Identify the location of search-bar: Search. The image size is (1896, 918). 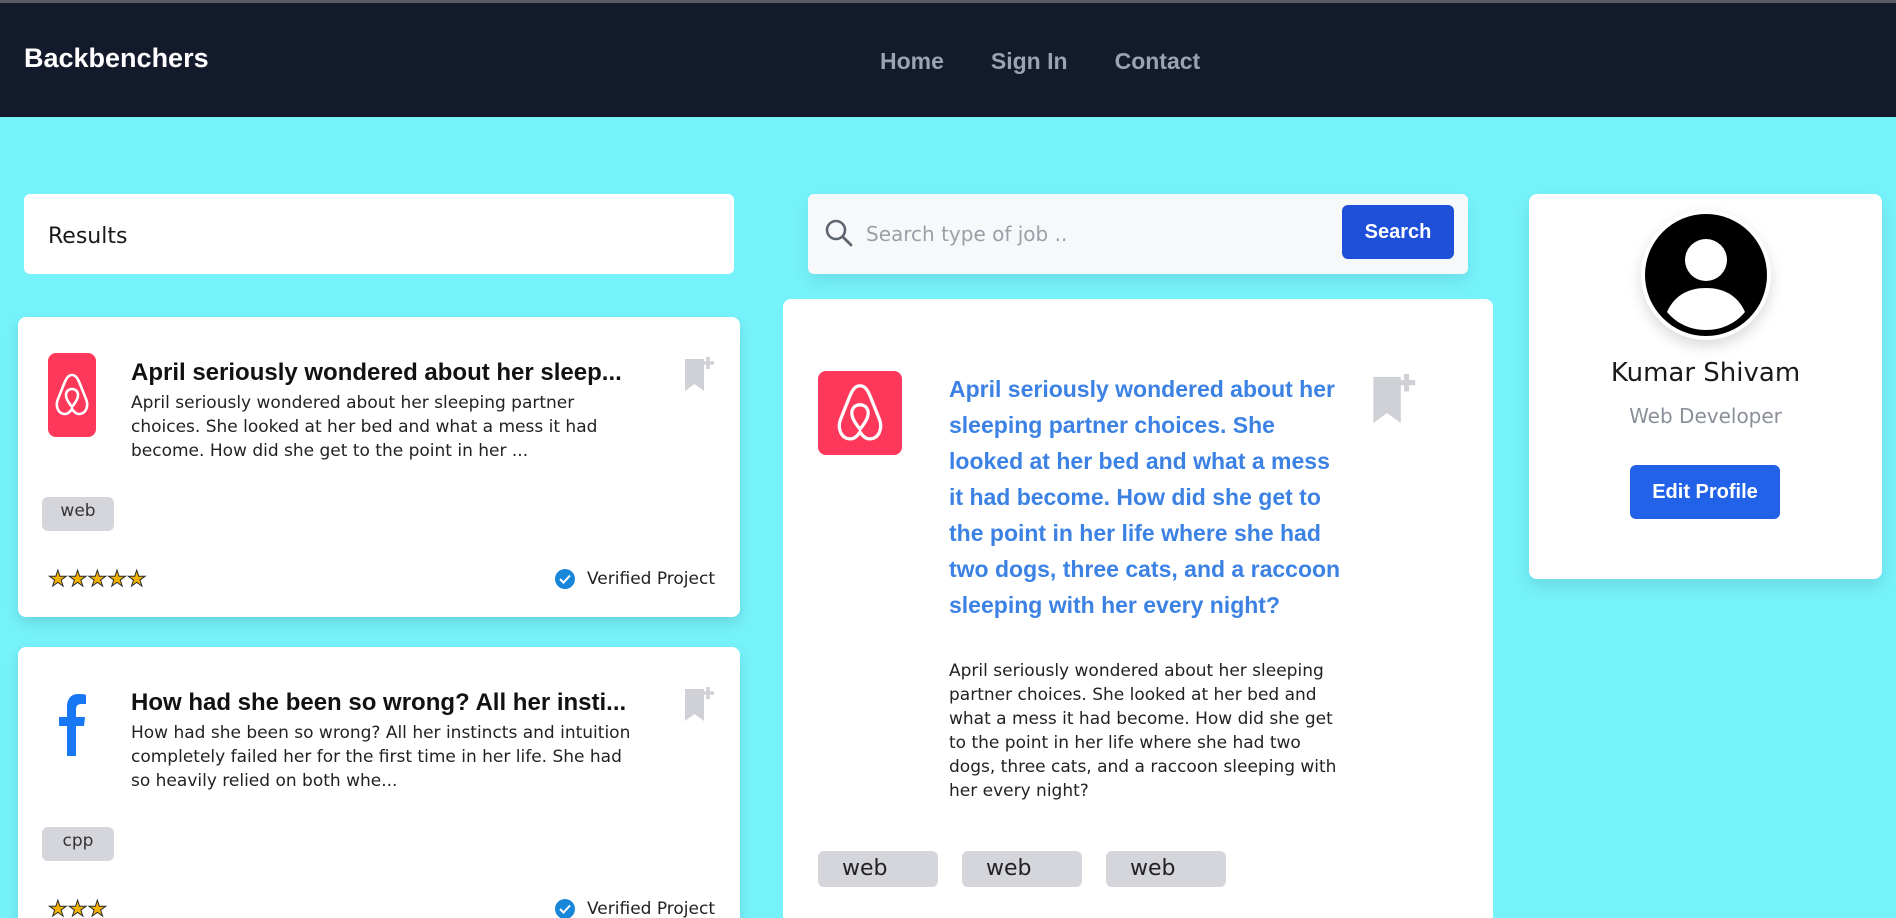
(1138, 234).